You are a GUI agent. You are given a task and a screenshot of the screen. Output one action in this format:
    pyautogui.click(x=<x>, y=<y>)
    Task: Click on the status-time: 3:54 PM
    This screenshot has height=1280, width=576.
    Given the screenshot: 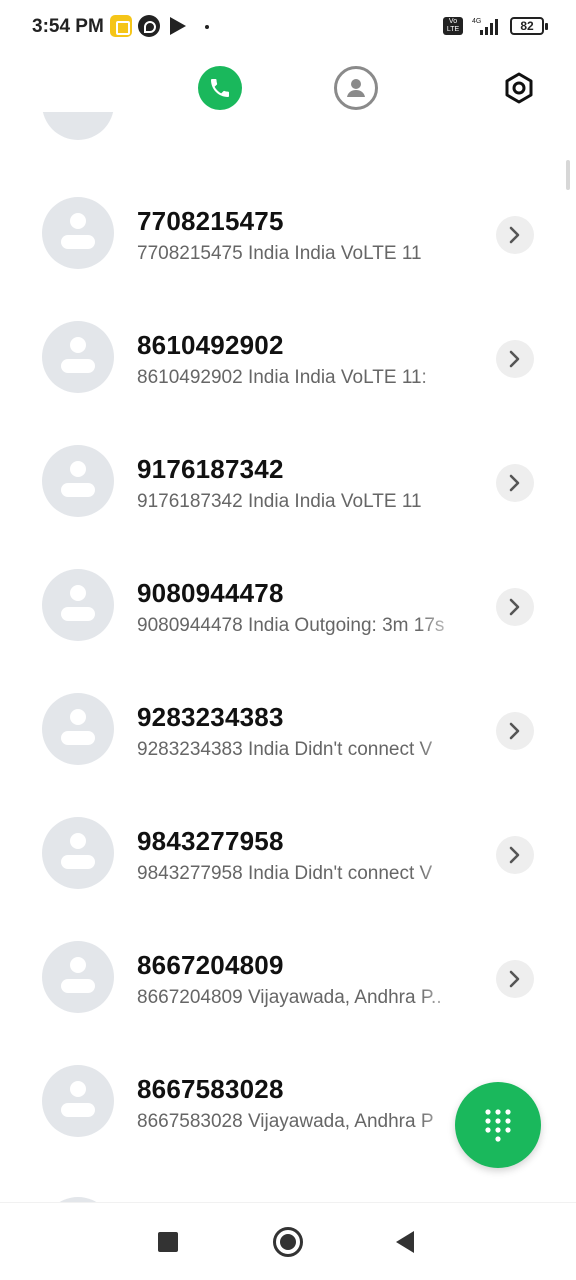 What is the action you would take?
    pyautogui.click(x=68, y=26)
    